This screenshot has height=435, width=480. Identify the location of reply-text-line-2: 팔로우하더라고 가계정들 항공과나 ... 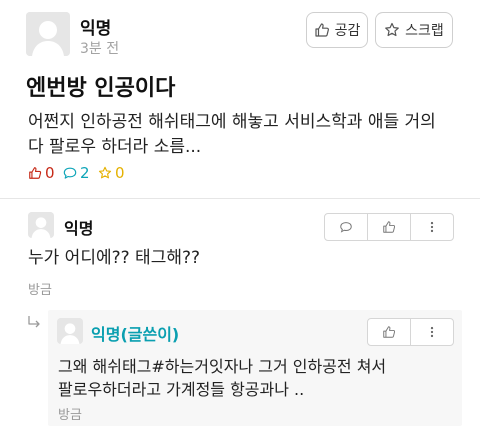
(181, 389).